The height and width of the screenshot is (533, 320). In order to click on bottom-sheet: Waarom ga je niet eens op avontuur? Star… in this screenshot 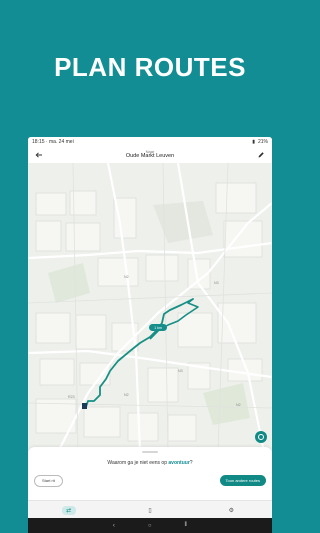, I will do `click(150, 473)`.